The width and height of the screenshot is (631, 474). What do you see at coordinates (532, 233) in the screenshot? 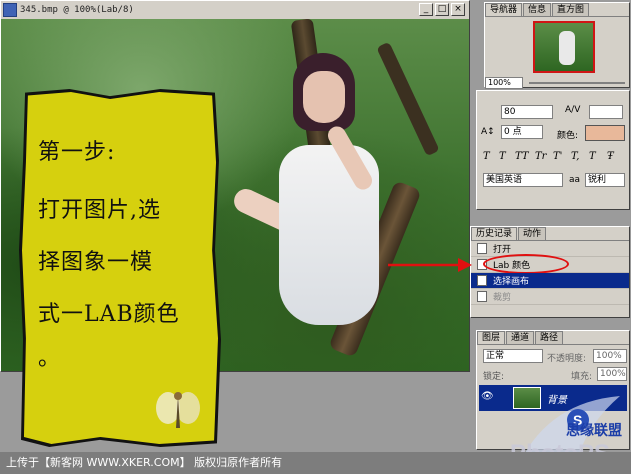
I see `tab-actions: 动作` at bounding box center [532, 233].